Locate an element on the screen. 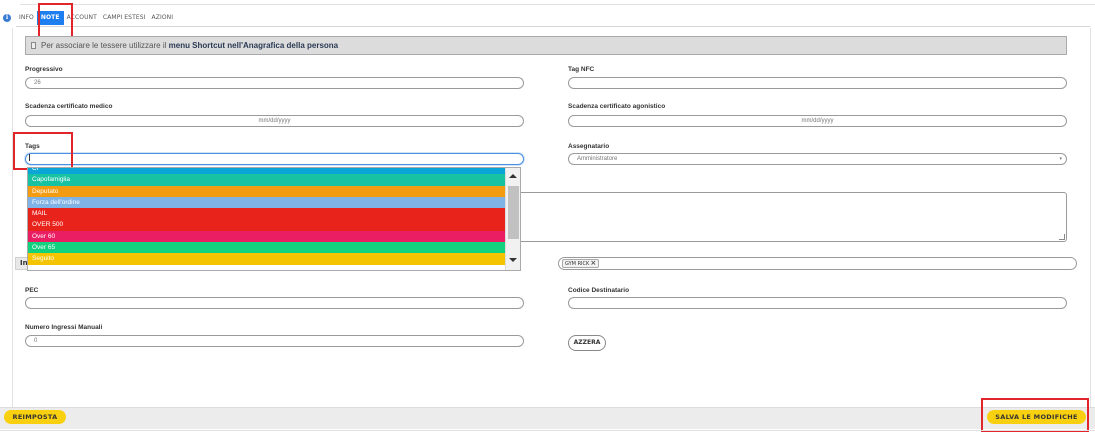 The image size is (1095, 437). scadenza-agonistico-label: Scadenza certificato agonistico is located at coordinates (617, 106).